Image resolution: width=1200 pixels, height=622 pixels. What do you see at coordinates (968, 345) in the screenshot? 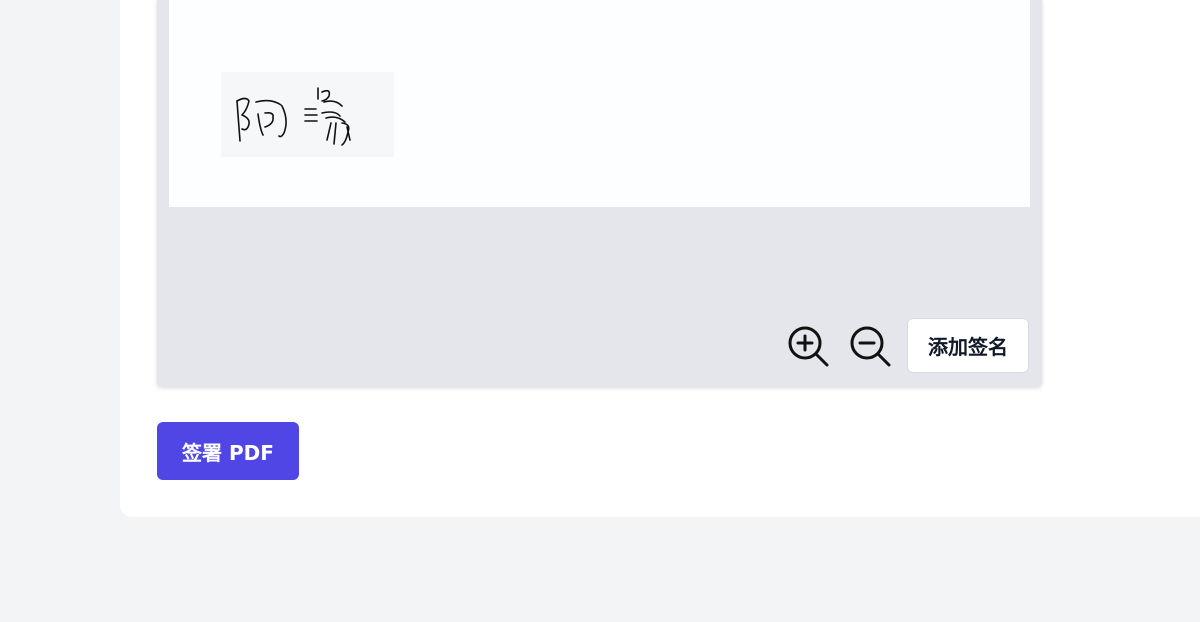
I see `add-signature-button: 添加签名` at bounding box center [968, 345].